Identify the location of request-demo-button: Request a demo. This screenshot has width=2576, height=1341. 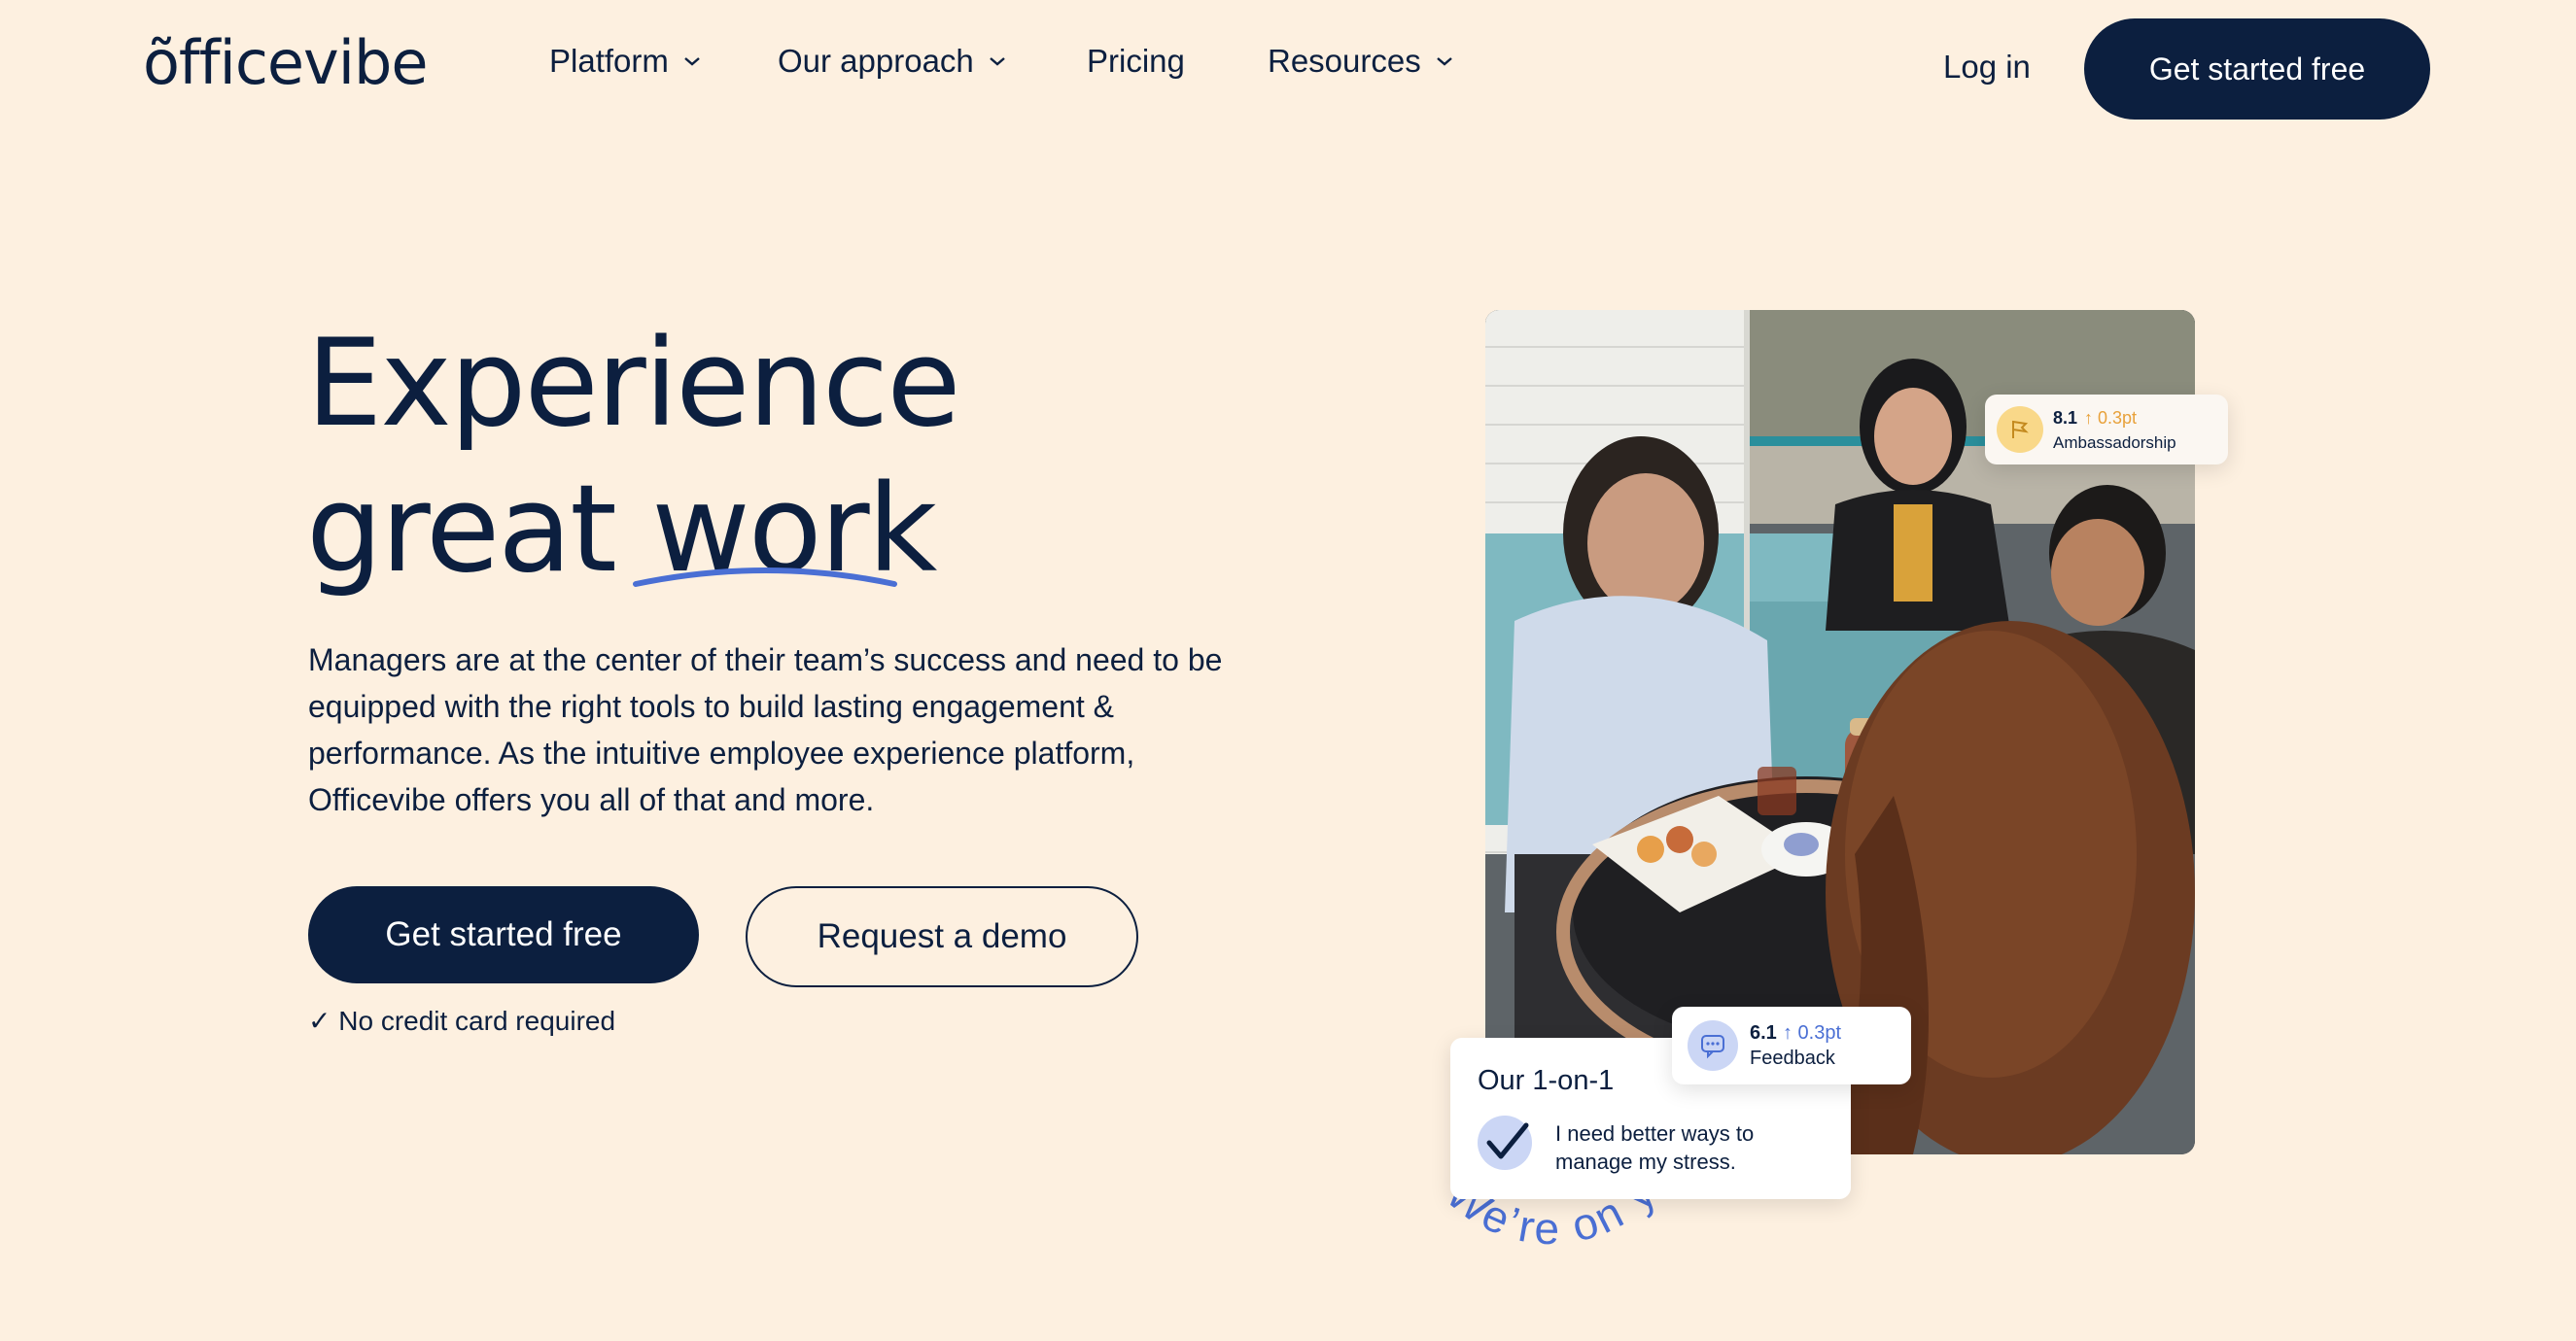
(942, 937).